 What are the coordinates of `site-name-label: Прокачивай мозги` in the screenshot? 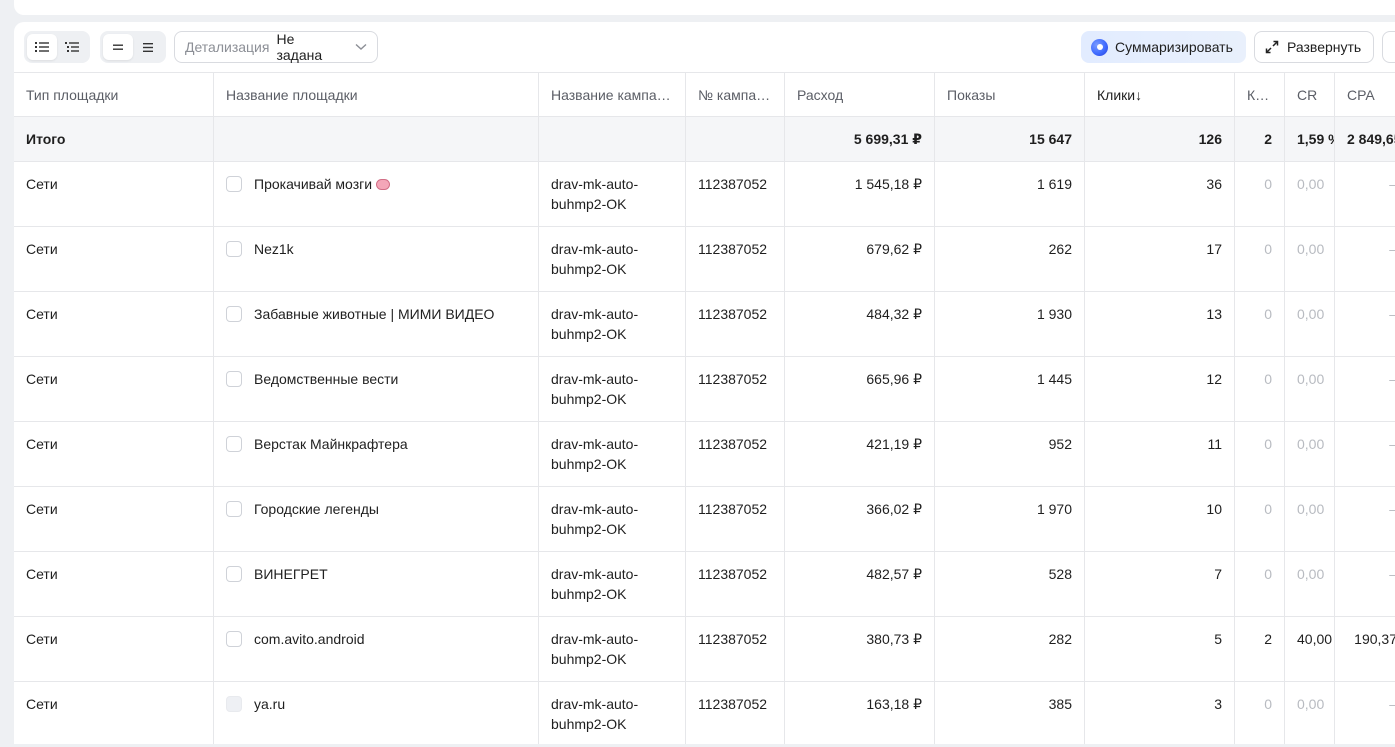 It's located at (313, 184).